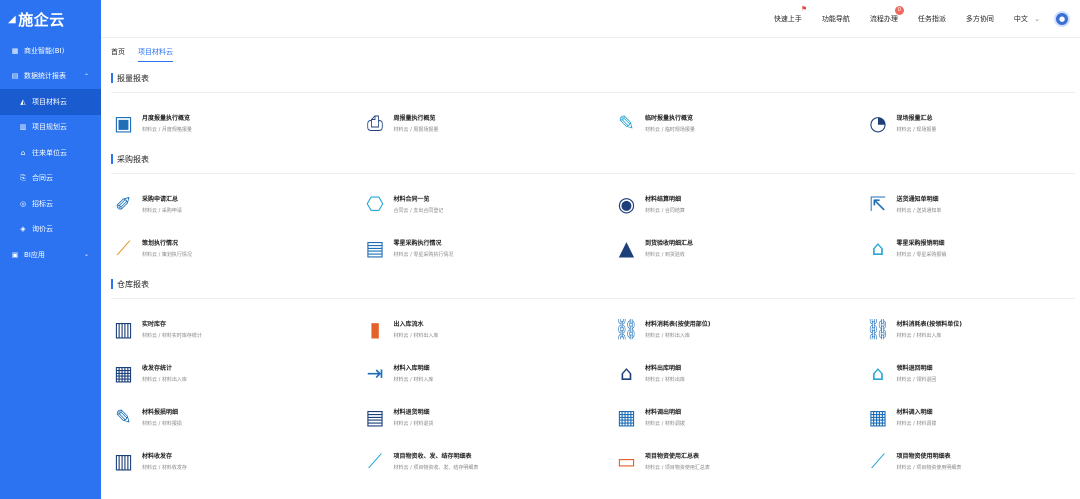  Describe the element at coordinates (436, 461) in the screenshot. I see `report-card-text: 项目物资收、发、结存明细表材料云 / 项目物资收、发、结存明细表` at that location.